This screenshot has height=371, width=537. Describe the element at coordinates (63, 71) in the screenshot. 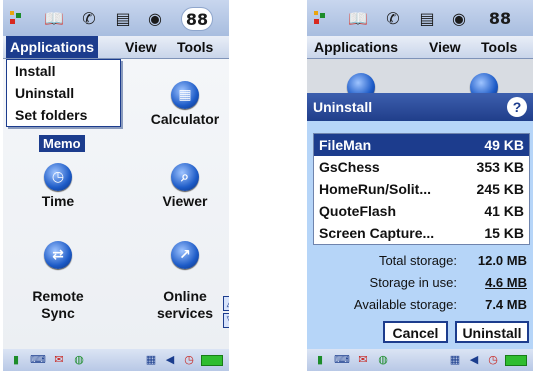

I see `menu-item-install: Install` at that location.